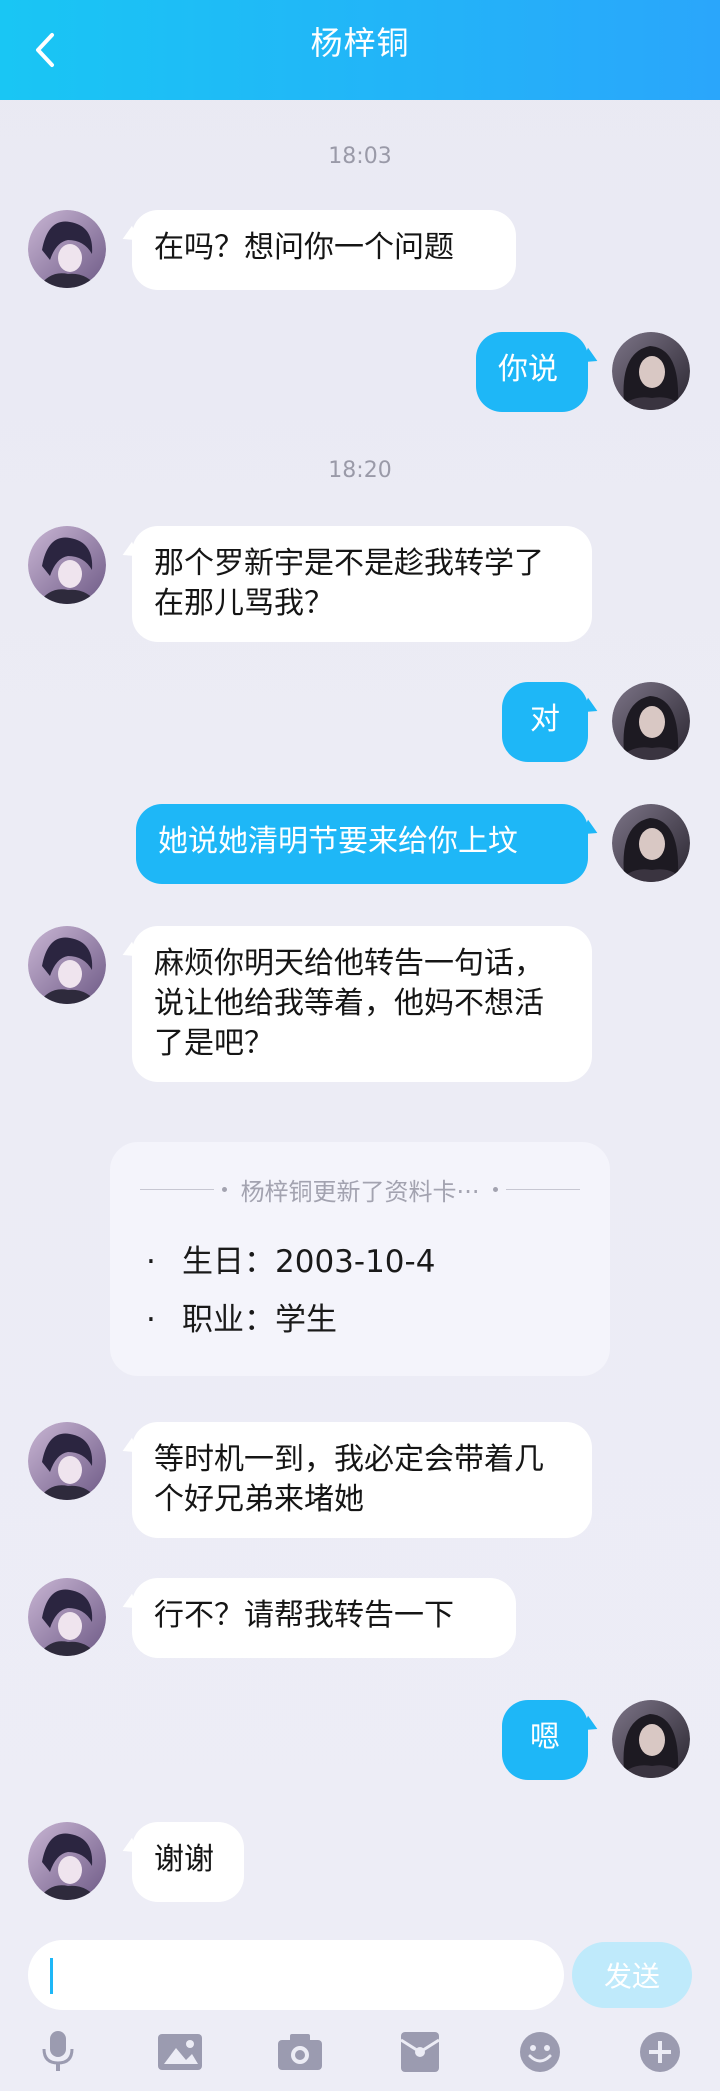  I want to click on profile-card-header: 杨梓铜更新了资料卡···, so click(360, 1189).